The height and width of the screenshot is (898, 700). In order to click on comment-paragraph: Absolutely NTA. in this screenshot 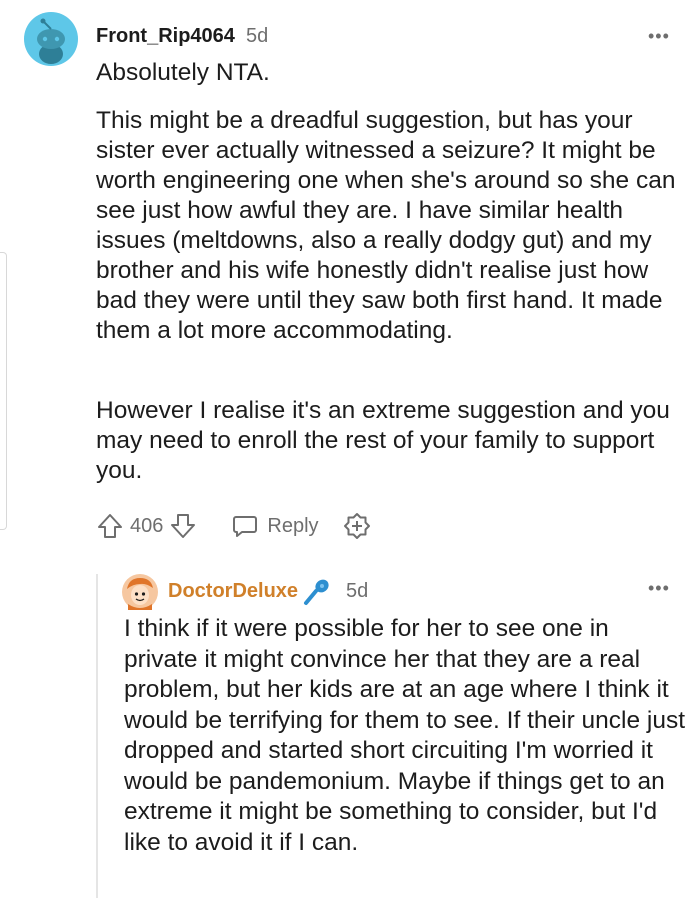, I will do `click(183, 72)`.